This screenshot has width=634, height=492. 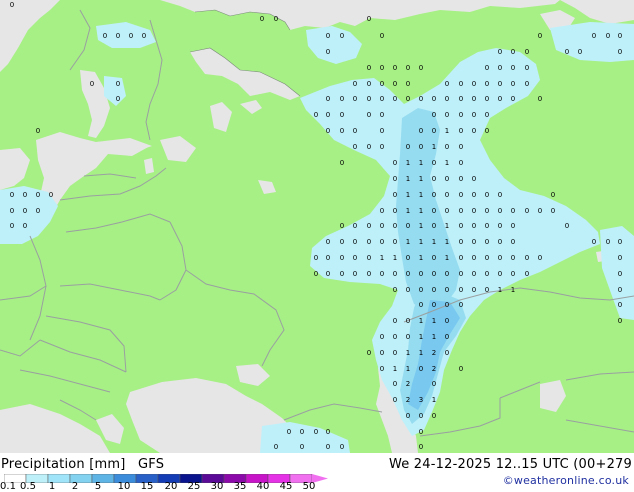 What do you see at coordinates (342, 115) in the screenshot?
I see `precip-value-64: 0` at bounding box center [342, 115].